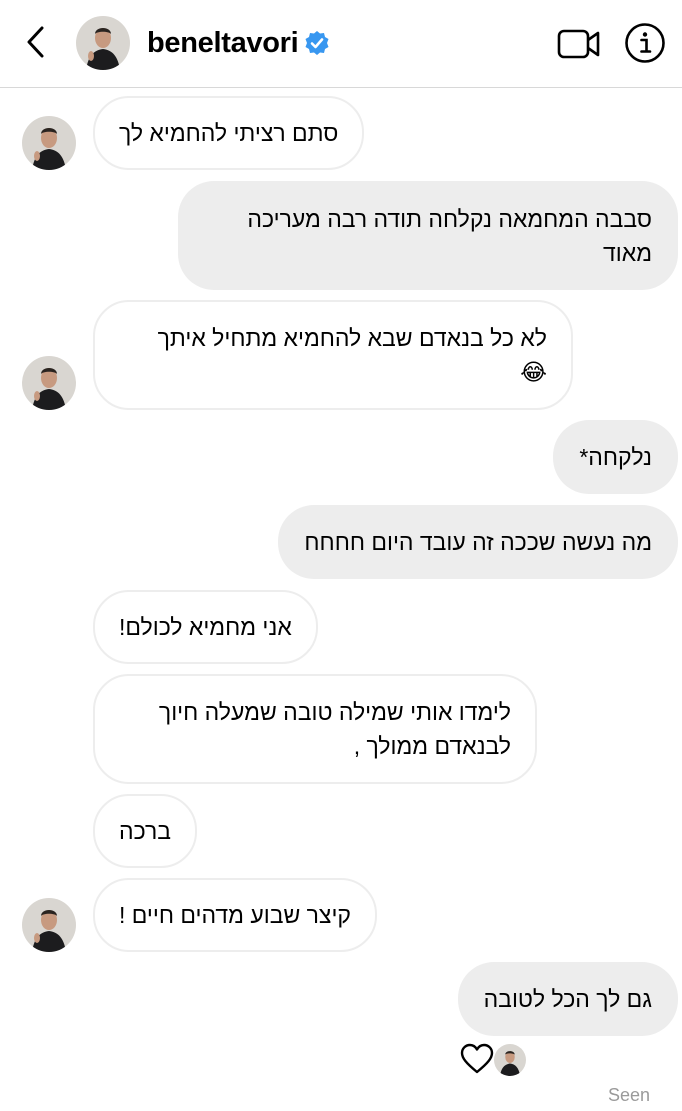  I want to click on seen-status: Seen, so click(628, 1095).